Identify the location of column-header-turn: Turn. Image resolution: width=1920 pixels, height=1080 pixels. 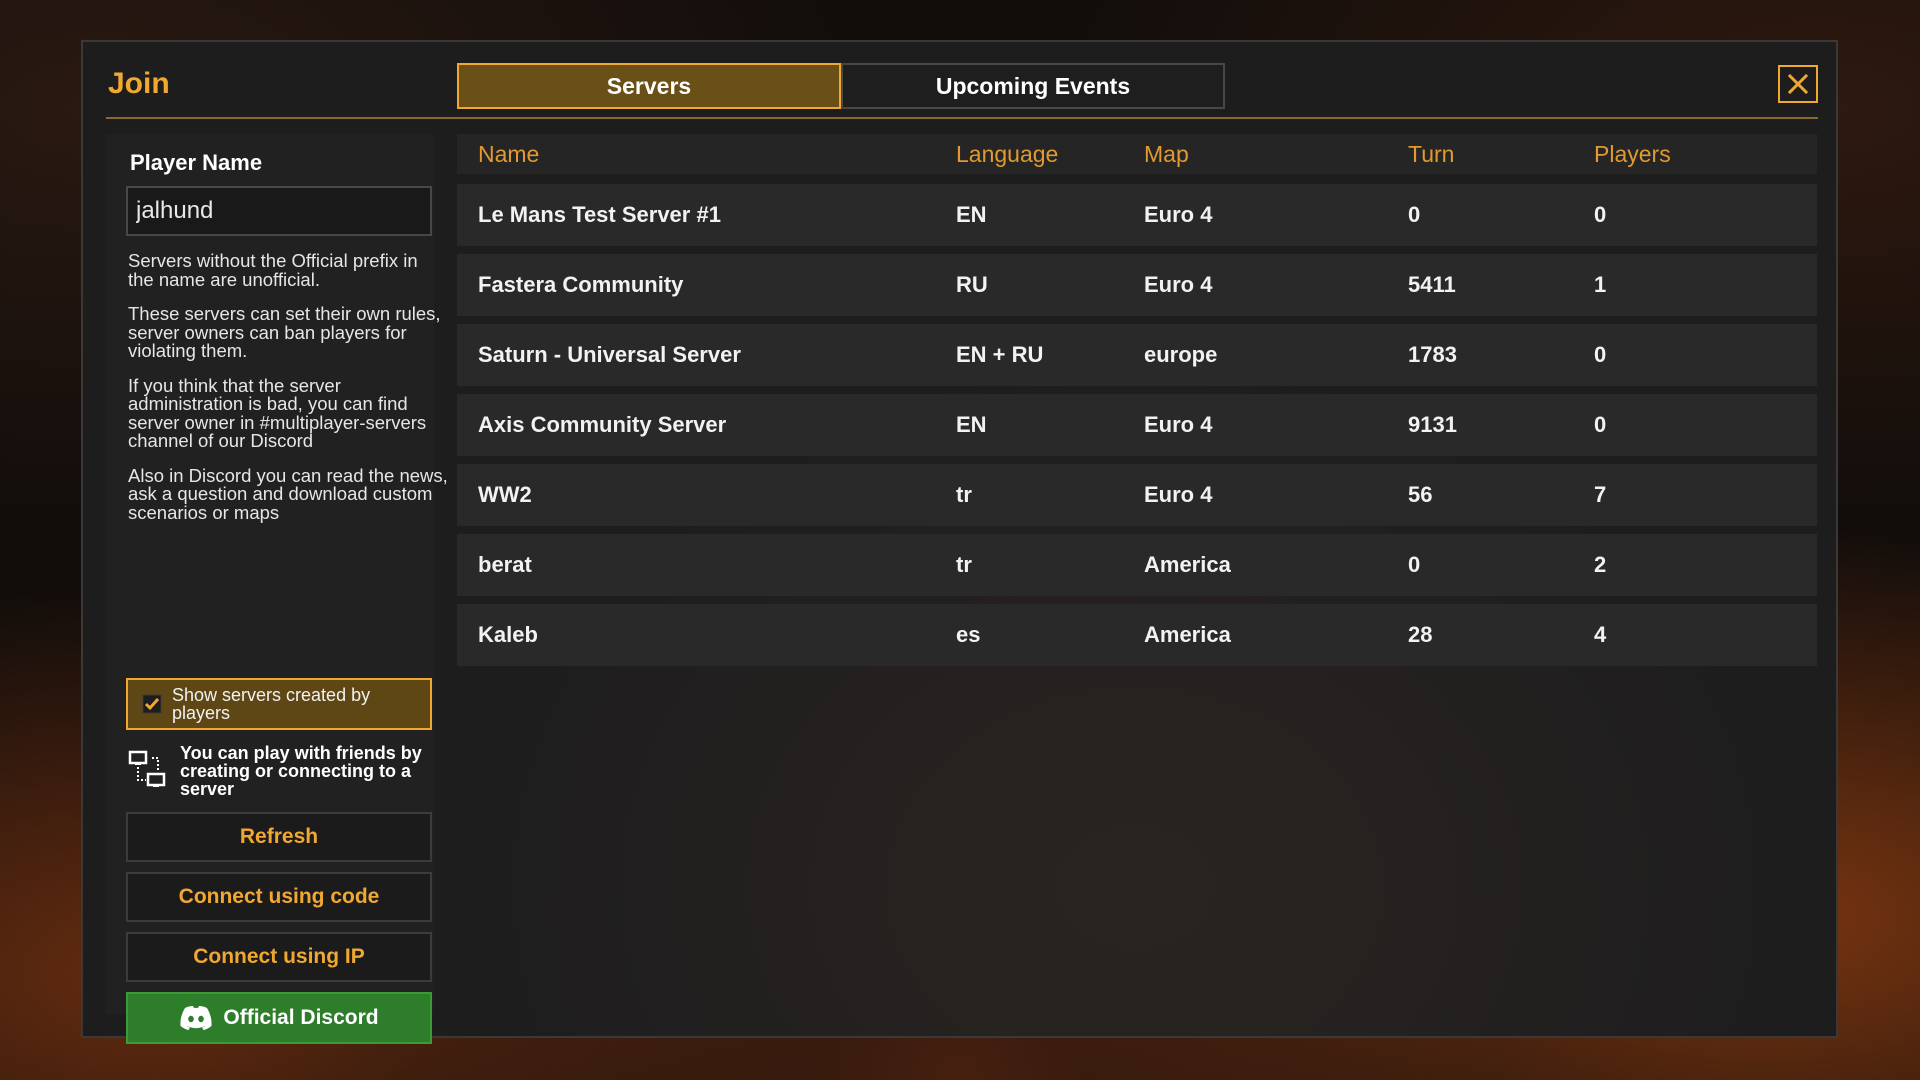
(1431, 154).